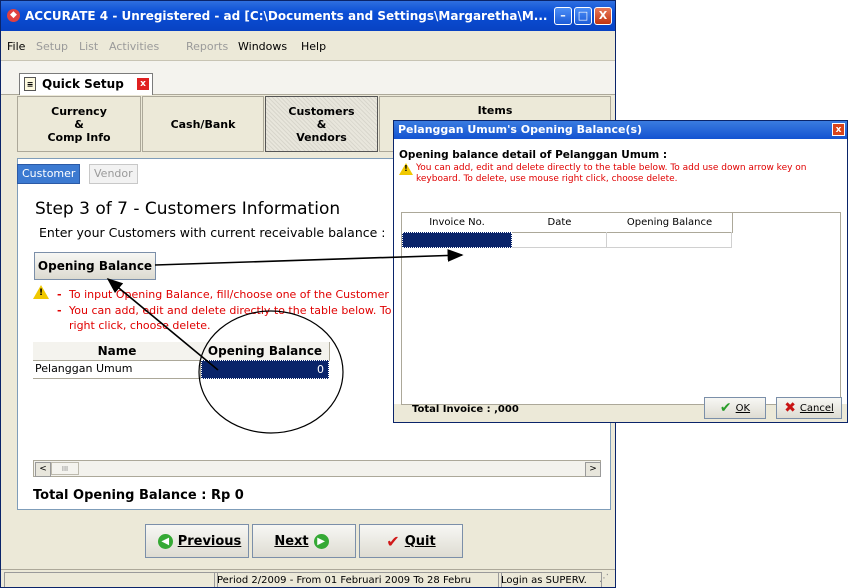 The height and width of the screenshot is (588, 848). I want to click on annotation-arrow-to-dialog, so click(309, 257).